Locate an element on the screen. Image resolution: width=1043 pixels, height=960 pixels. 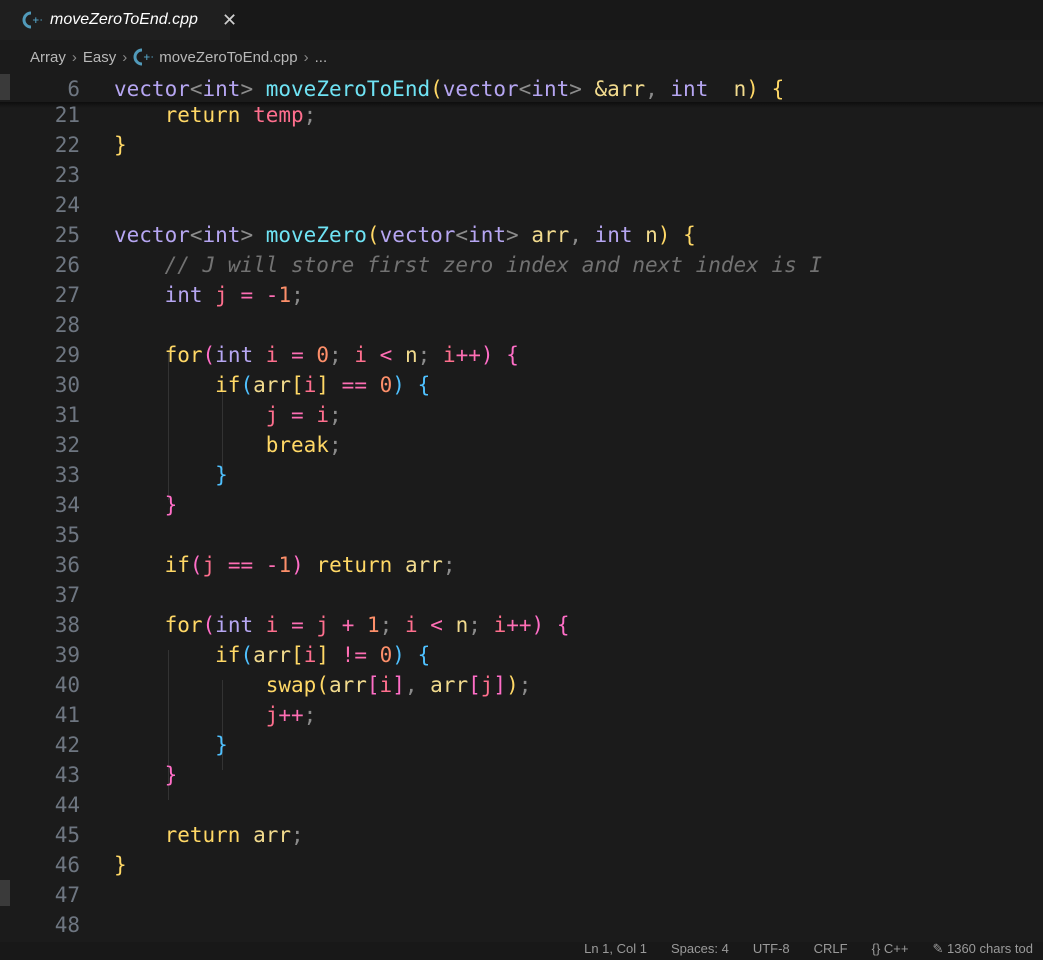
char-count: ✎ 1360 chars tod is located at coordinates (982, 949).